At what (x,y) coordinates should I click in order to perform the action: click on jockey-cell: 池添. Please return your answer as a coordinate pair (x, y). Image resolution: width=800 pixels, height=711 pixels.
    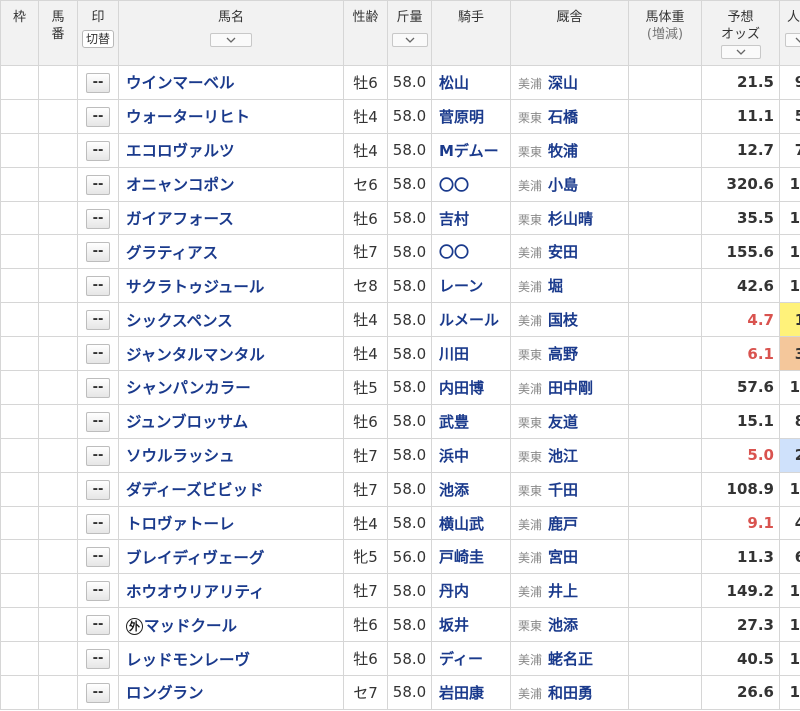
    Looking at the image, I should click on (471, 489).